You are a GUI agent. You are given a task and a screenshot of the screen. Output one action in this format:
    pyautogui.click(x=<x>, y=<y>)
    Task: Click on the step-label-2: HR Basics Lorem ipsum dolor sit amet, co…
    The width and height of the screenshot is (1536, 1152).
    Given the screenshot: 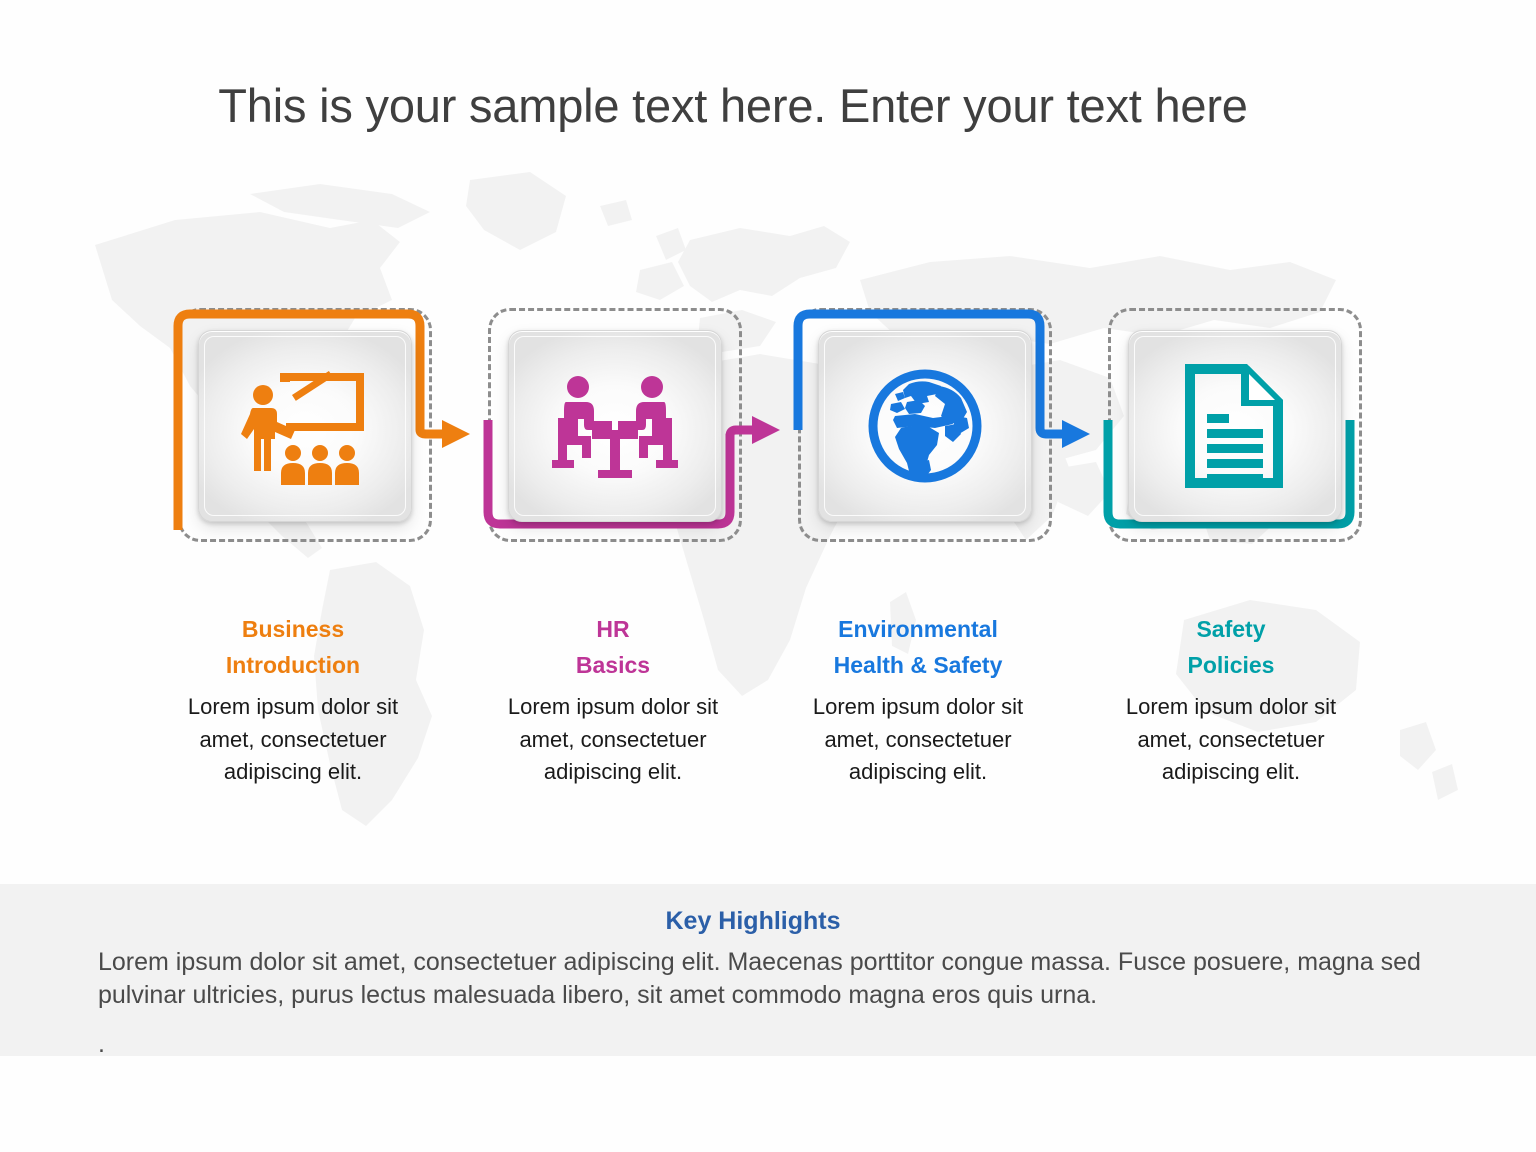 What is the action you would take?
    pyautogui.click(x=613, y=700)
    